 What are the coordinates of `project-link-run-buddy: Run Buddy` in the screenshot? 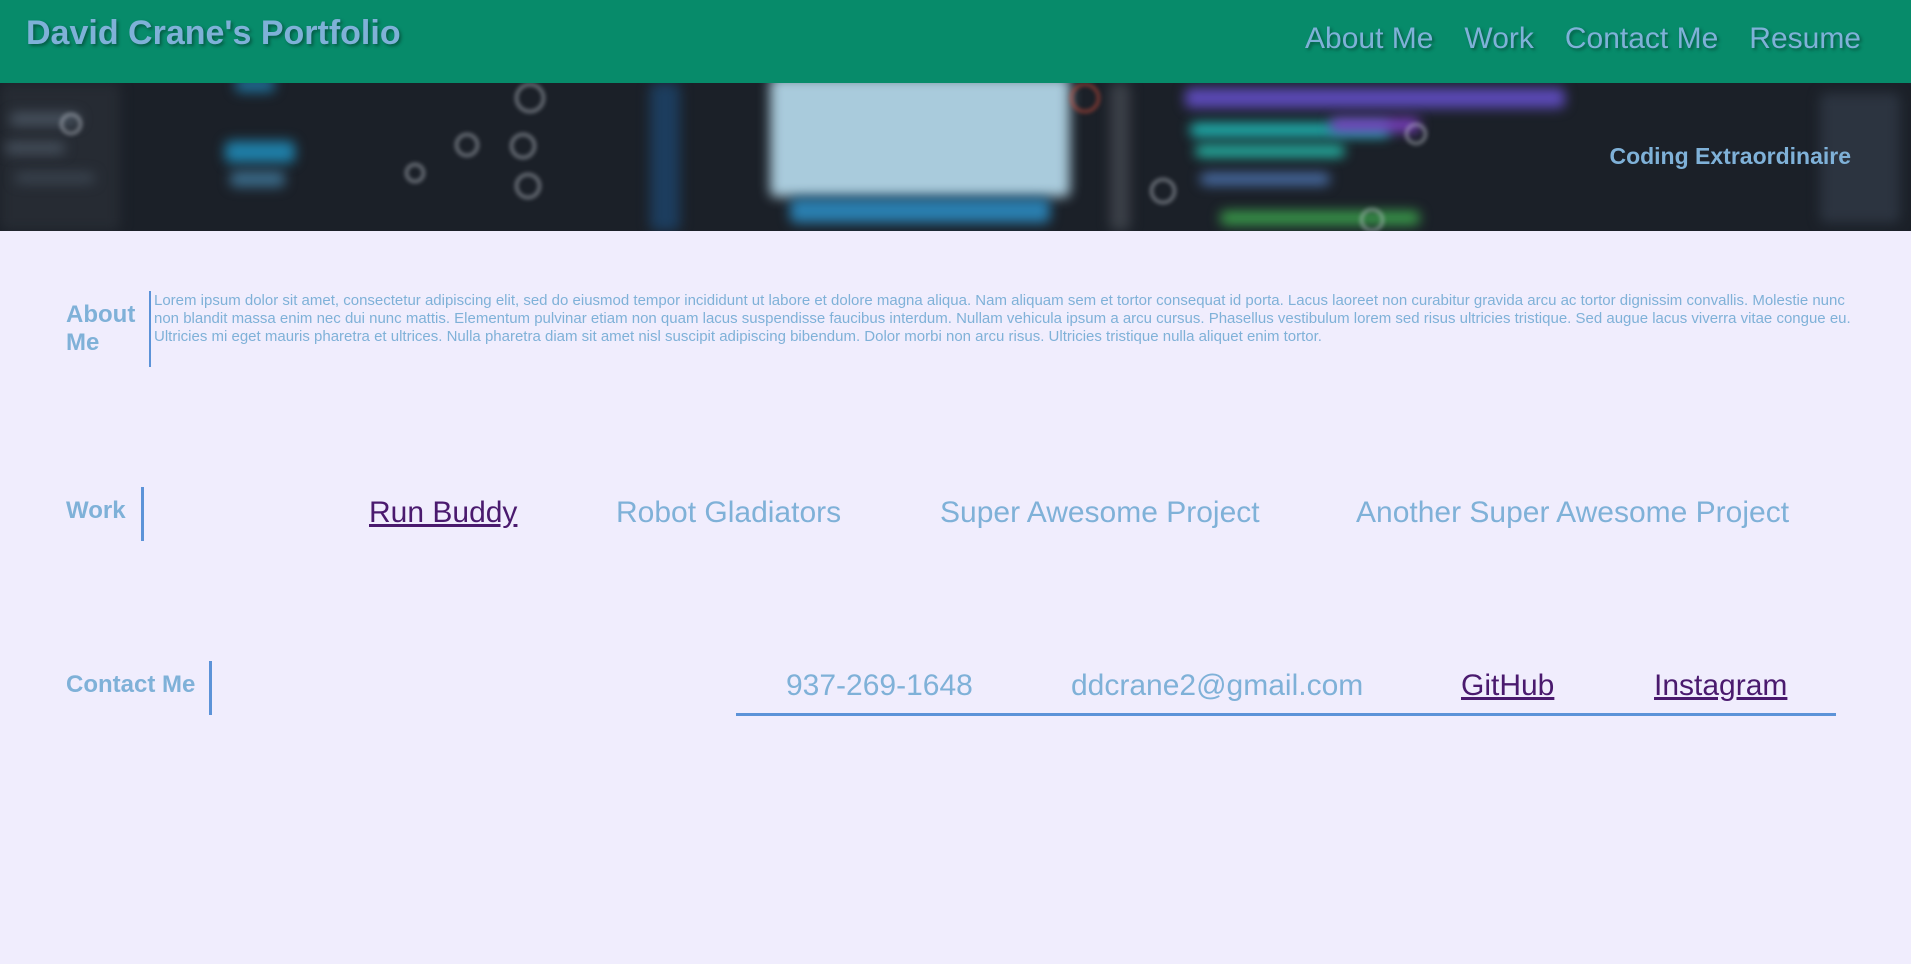 It's located at (443, 513).